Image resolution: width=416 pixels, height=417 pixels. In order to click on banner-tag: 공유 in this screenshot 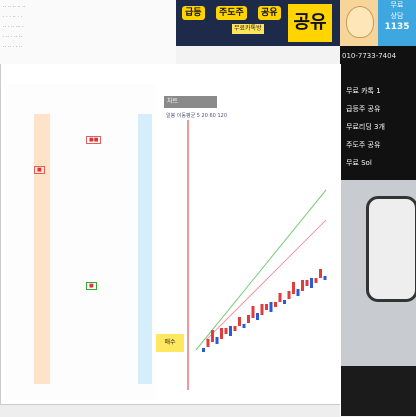, I will do `click(269, 13)`.